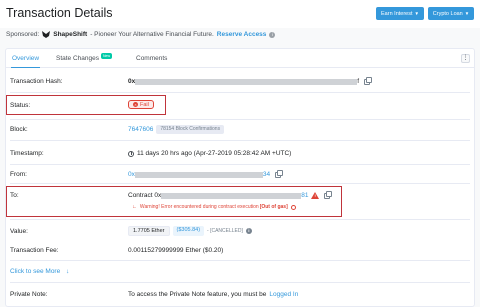 The image size is (480, 307). I want to click on value-label: Value:, so click(19, 231).